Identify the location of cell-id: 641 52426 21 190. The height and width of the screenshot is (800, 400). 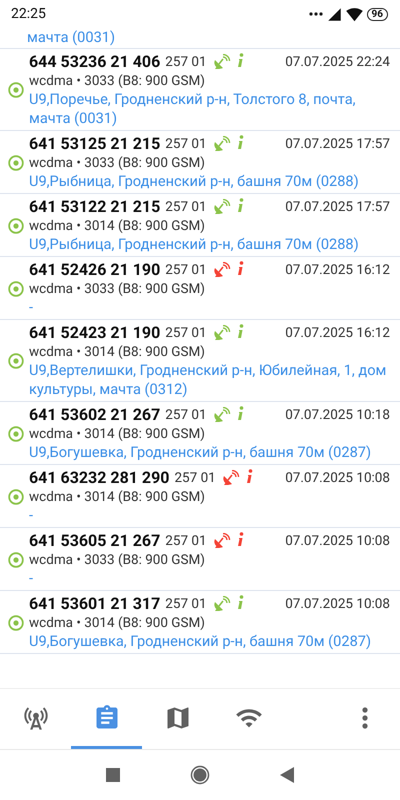
(94, 269).